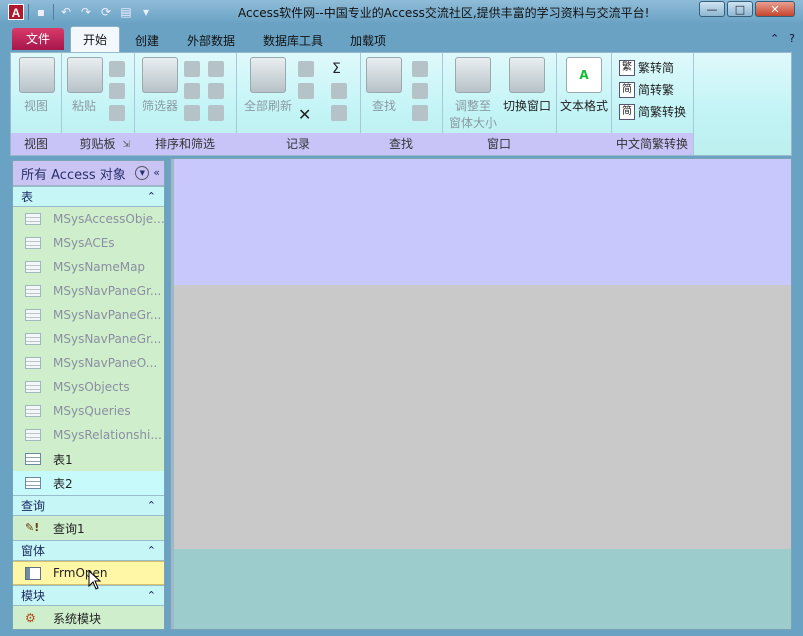 Image resolution: width=803 pixels, height=636 pixels. I want to click on find-button-label: 查找, so click(383, 106).